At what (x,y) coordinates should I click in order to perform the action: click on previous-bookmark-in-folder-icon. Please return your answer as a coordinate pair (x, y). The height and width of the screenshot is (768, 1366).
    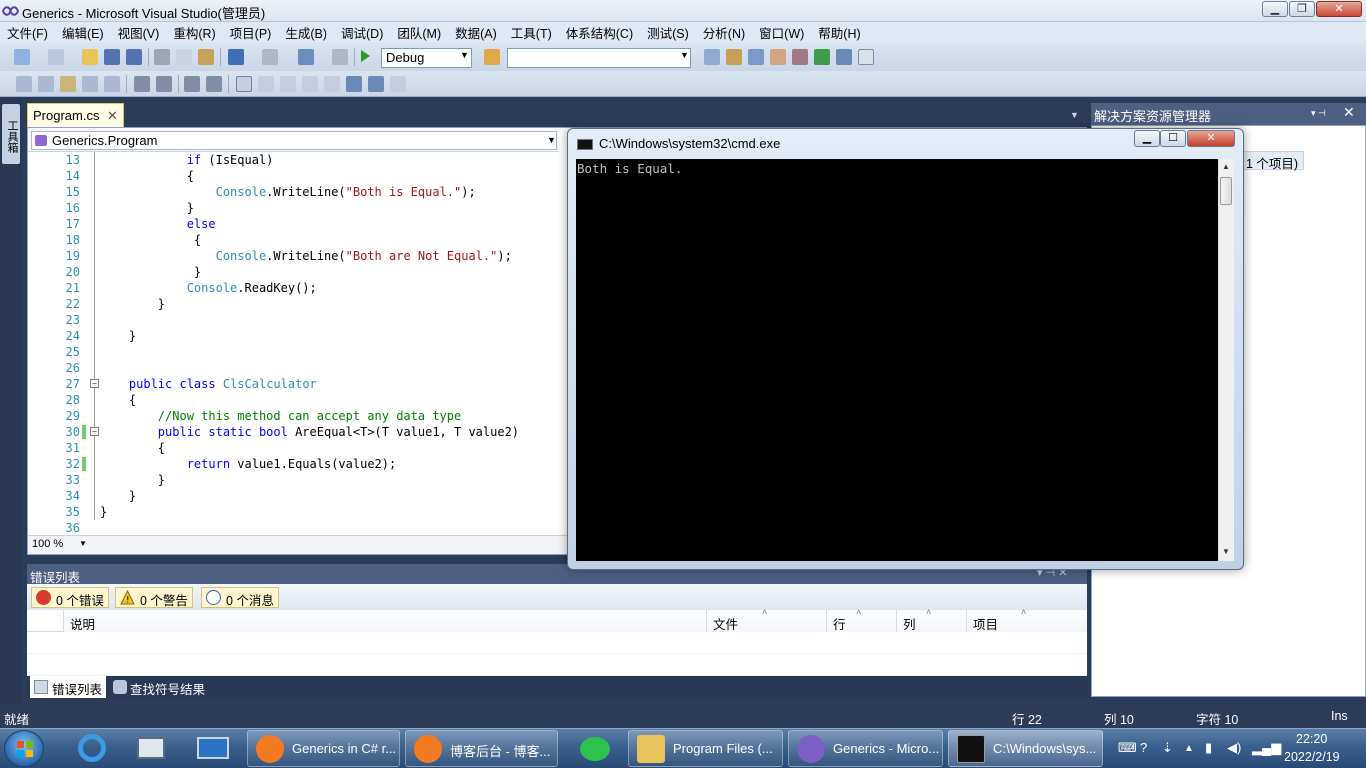
    Looking at the image, I should click on (310, 84).